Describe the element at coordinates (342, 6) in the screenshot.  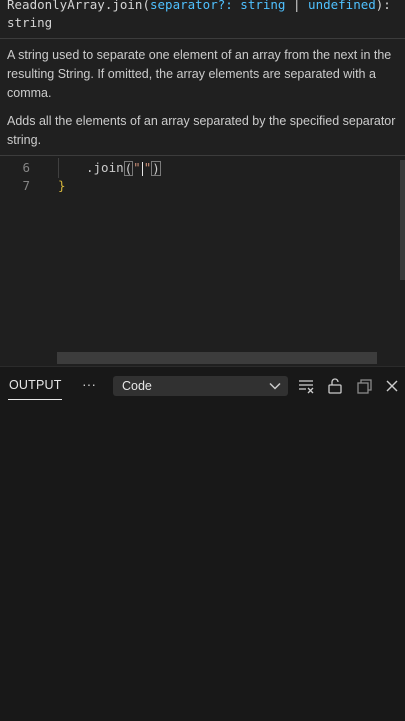
I see `signature-undefined: undefined` at that location.